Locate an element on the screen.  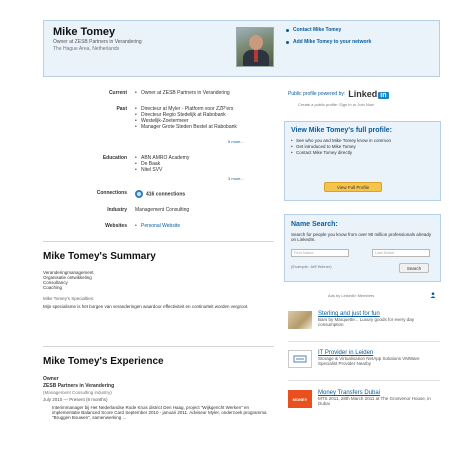
connections-count: 416 connections is located at coordinates (166, 194).